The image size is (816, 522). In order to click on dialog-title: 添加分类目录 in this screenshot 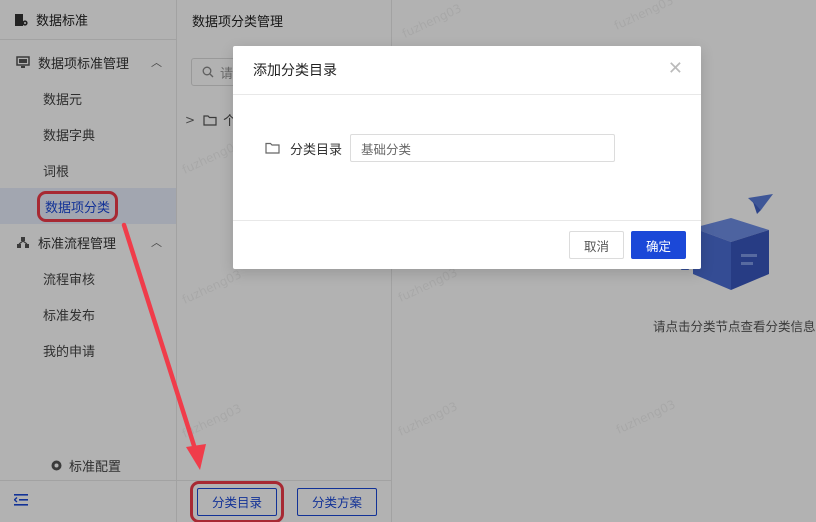, I will do `click(295, 71)`.